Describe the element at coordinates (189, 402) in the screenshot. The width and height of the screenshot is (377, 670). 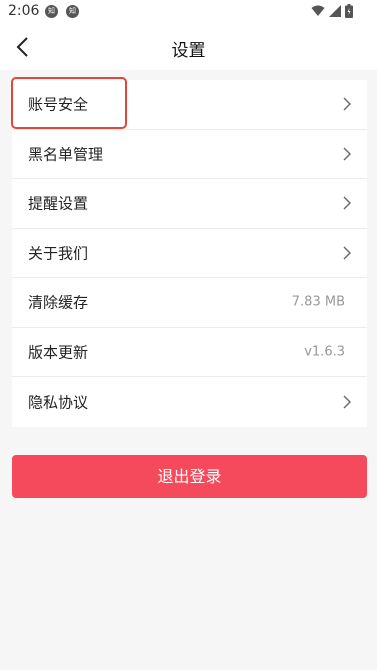
I see `settings-row-privacy-policy: 隐私协议` at that location.